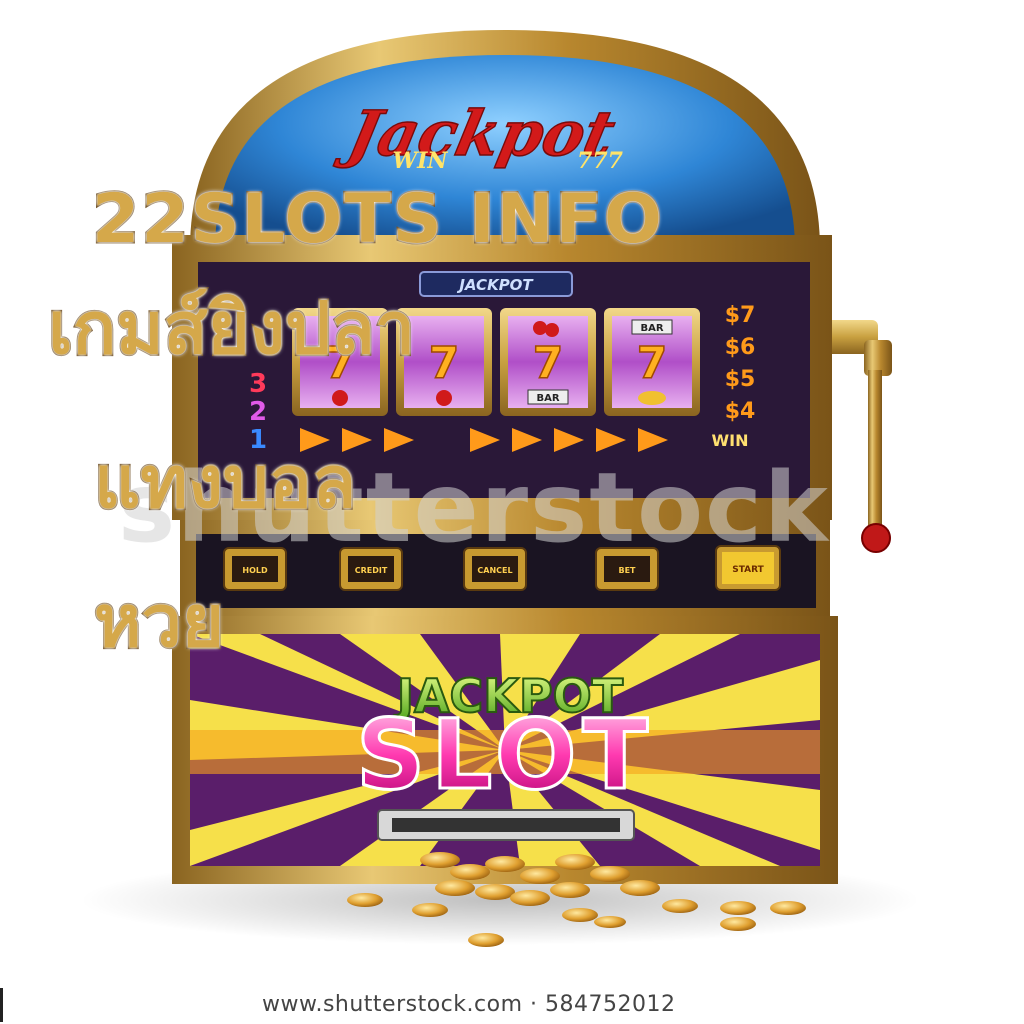 The image size is (1024, 1024). What do you see at coordinates (371, 570) in the screenshot?
I see `svg-text: CREDIT` at bounding box center [371, 570].